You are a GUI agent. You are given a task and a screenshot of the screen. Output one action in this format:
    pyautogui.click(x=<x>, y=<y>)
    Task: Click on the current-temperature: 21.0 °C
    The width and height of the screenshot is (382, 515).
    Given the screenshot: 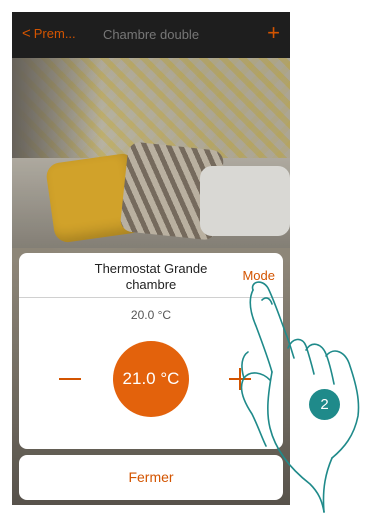 What is the action you would take?
    pyautogui.click(x=151, y=378)
    